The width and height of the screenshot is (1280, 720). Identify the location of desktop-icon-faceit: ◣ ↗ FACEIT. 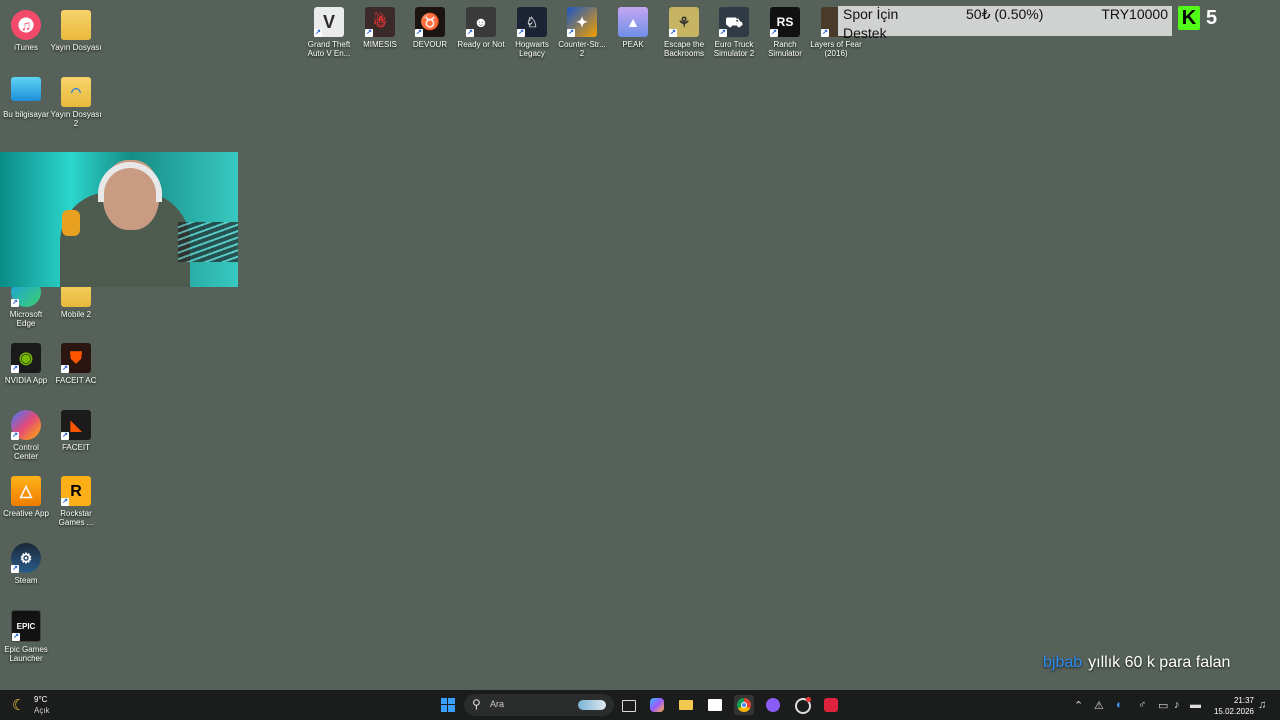
(76, 431).